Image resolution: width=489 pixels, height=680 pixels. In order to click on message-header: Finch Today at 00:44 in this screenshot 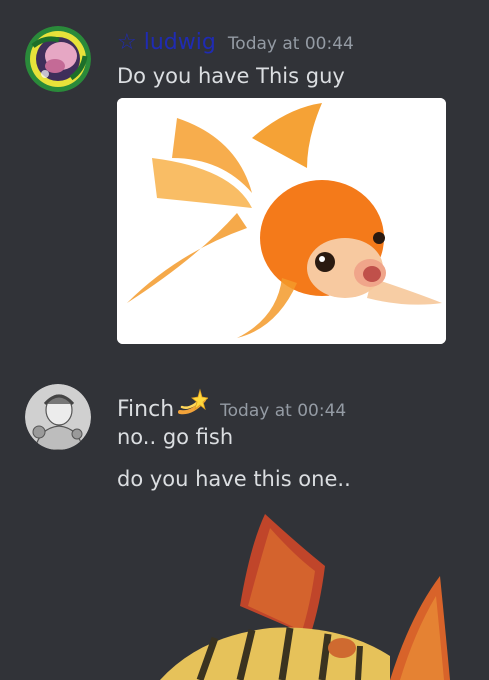, I will do `click(231, 406)`.